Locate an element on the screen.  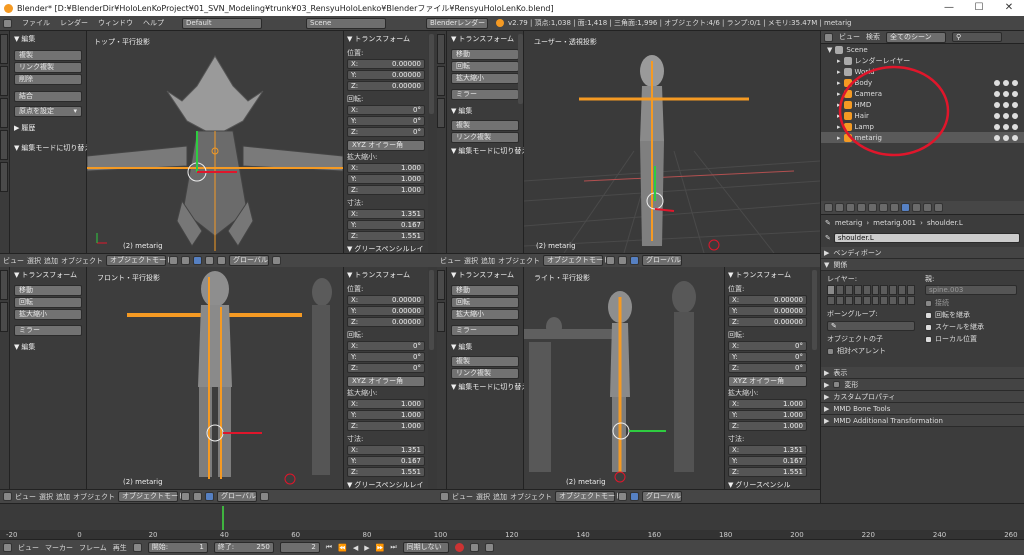
scale-z-field: Z: 1.000 is located at coordinates (386, 190).